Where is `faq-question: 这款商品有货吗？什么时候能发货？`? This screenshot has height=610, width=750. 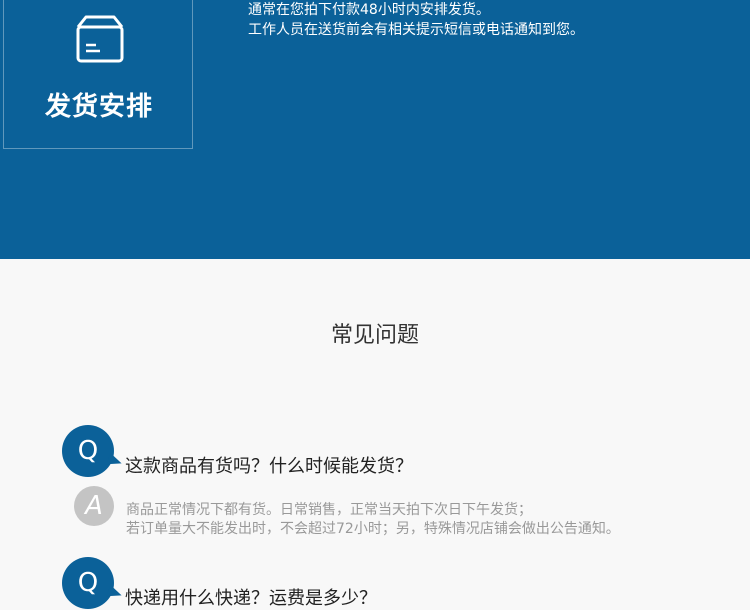
faq-question: 这款商品有货吗？什么时候能发货？ is located at coordinates (269, 466).